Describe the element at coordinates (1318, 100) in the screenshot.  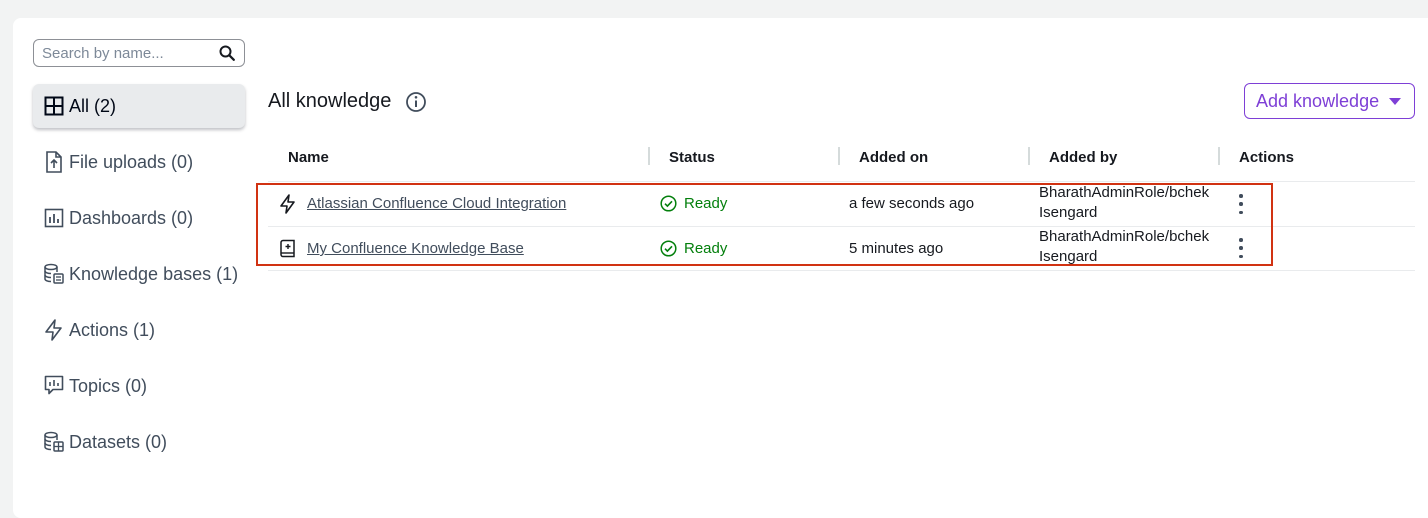
I see `add-knowledge-label: Add knowledge` at that location.